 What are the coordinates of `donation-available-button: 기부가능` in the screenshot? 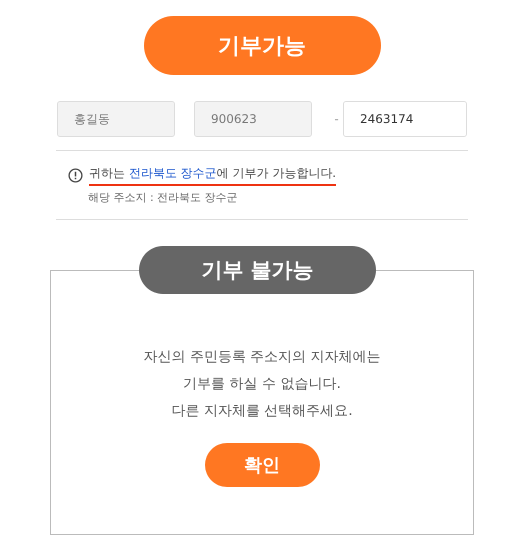 It's located at (262, 45).